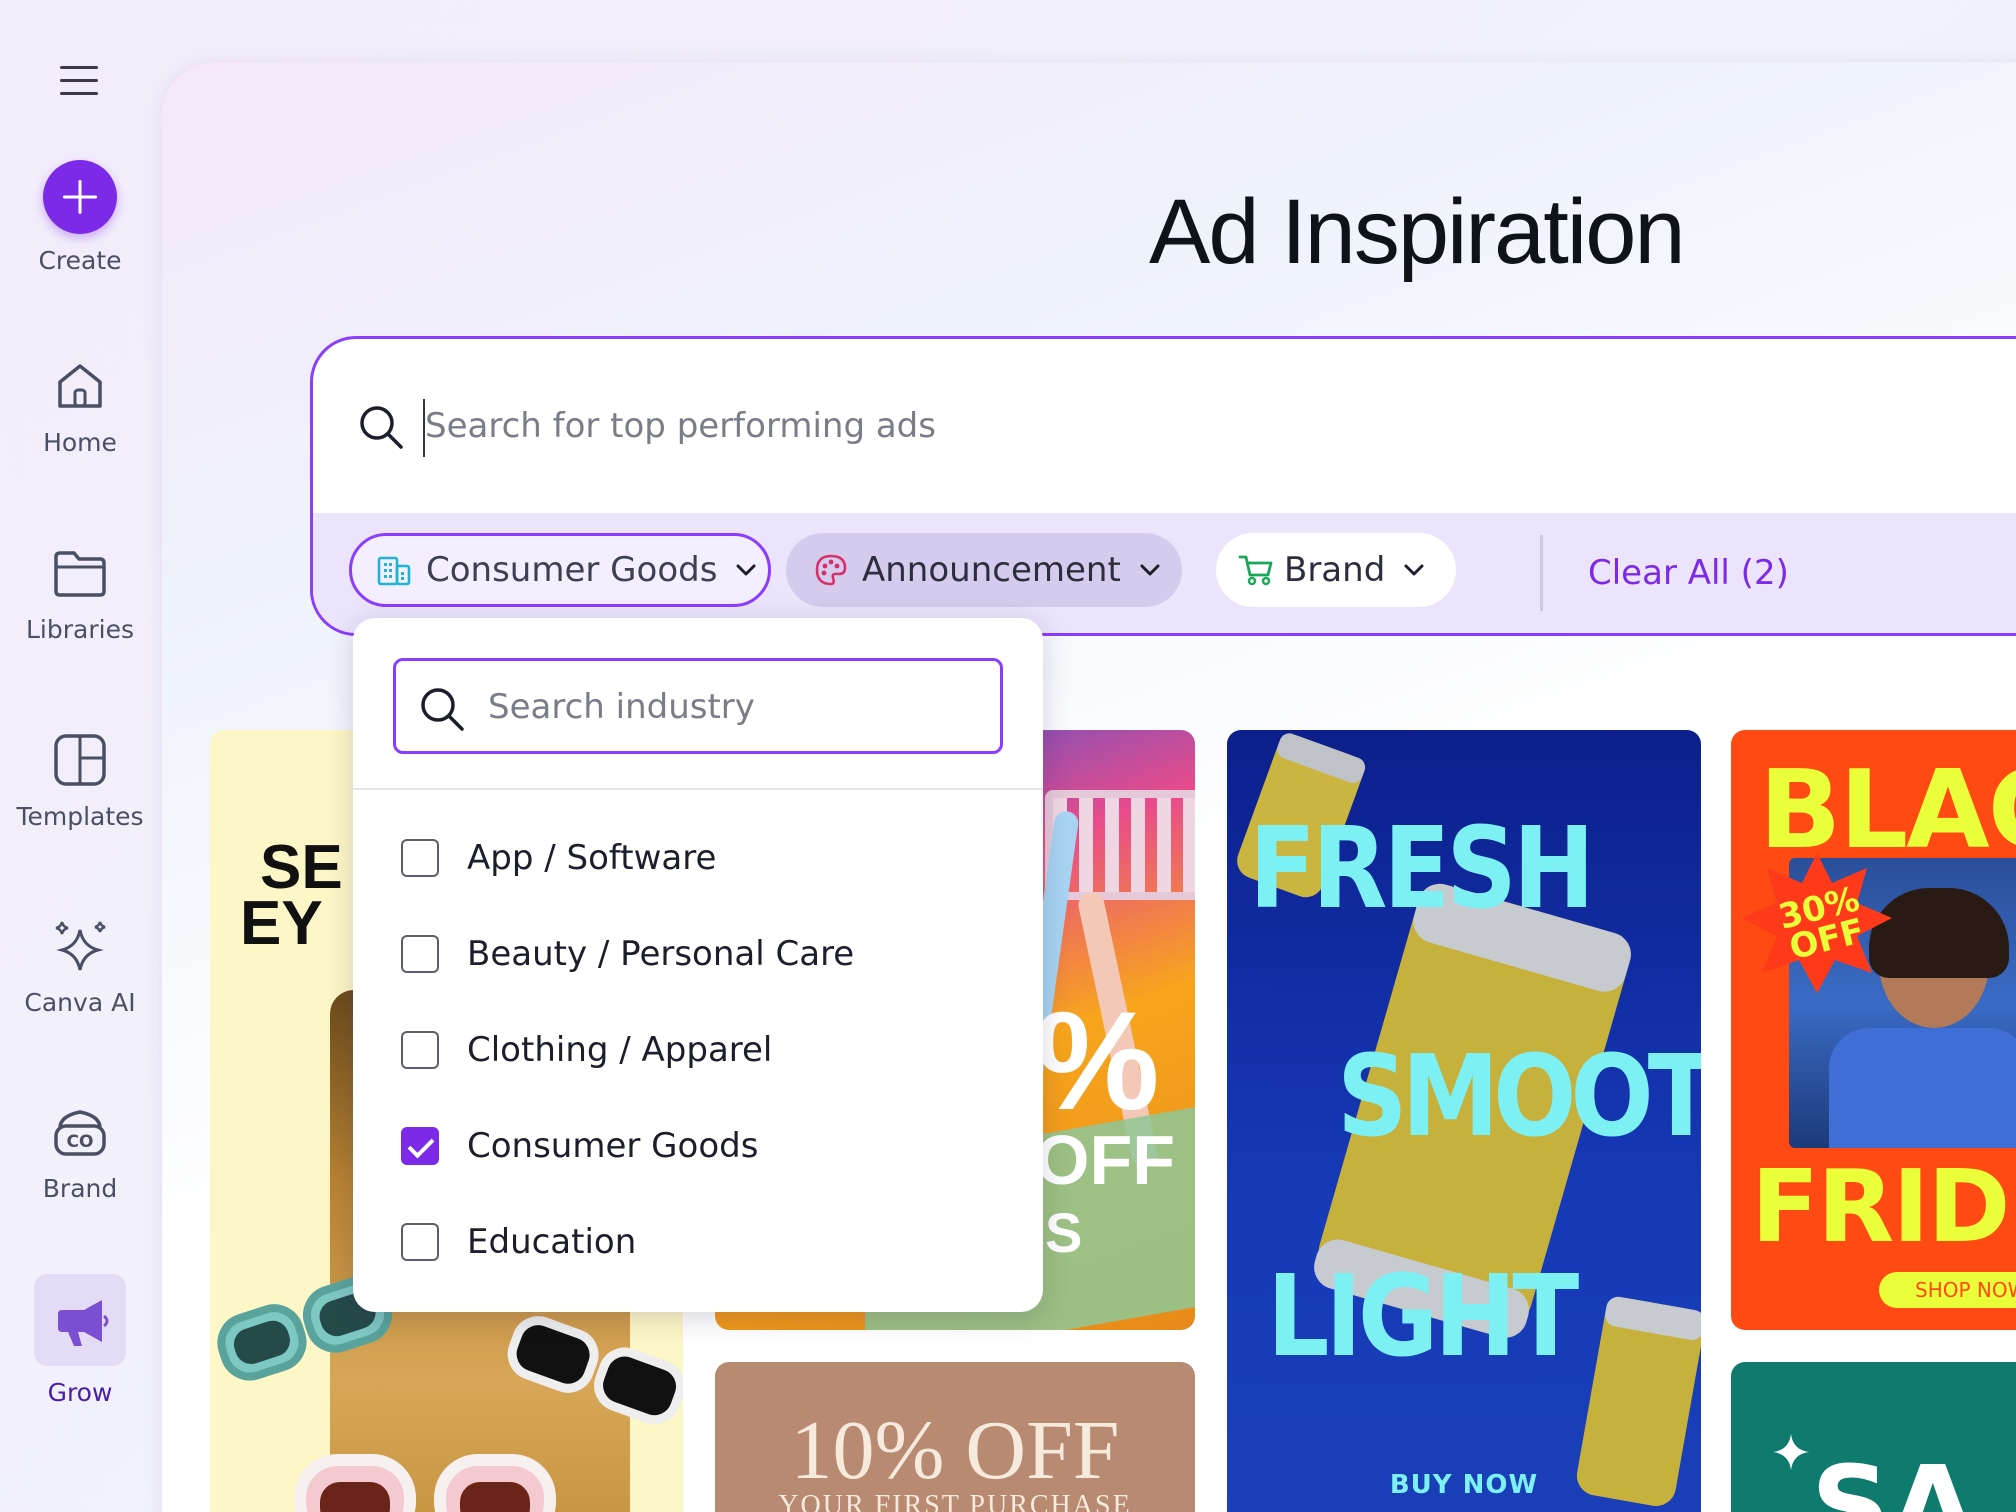  I want to click on page-title: Ad Inspiration, so click(1417, 232).